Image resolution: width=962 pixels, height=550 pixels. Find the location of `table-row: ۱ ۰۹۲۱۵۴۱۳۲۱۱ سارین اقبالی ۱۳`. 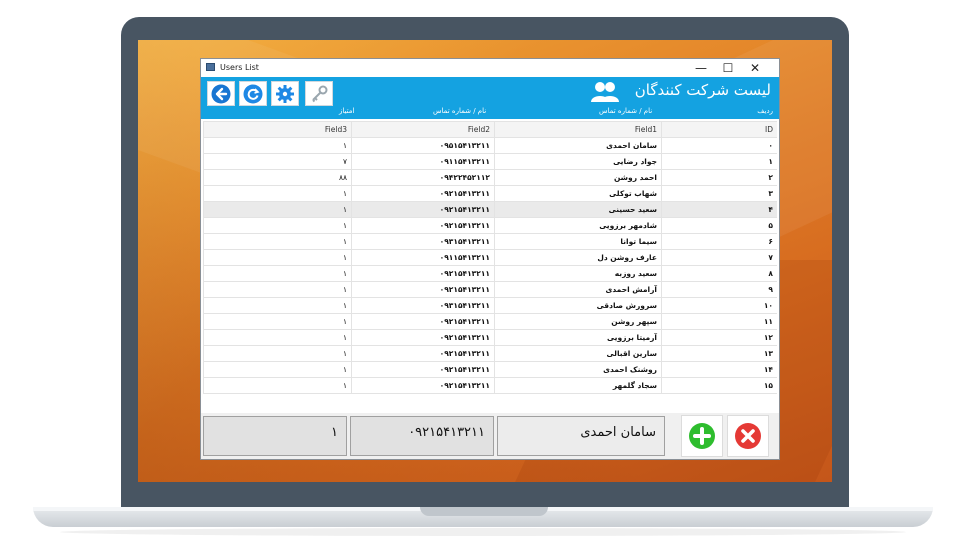

table-row: ۱ ۰۹۲۱۵۴۱۳۲۱۱ سارین اقبالی ۱۳ is located at coordinates (490, 353).